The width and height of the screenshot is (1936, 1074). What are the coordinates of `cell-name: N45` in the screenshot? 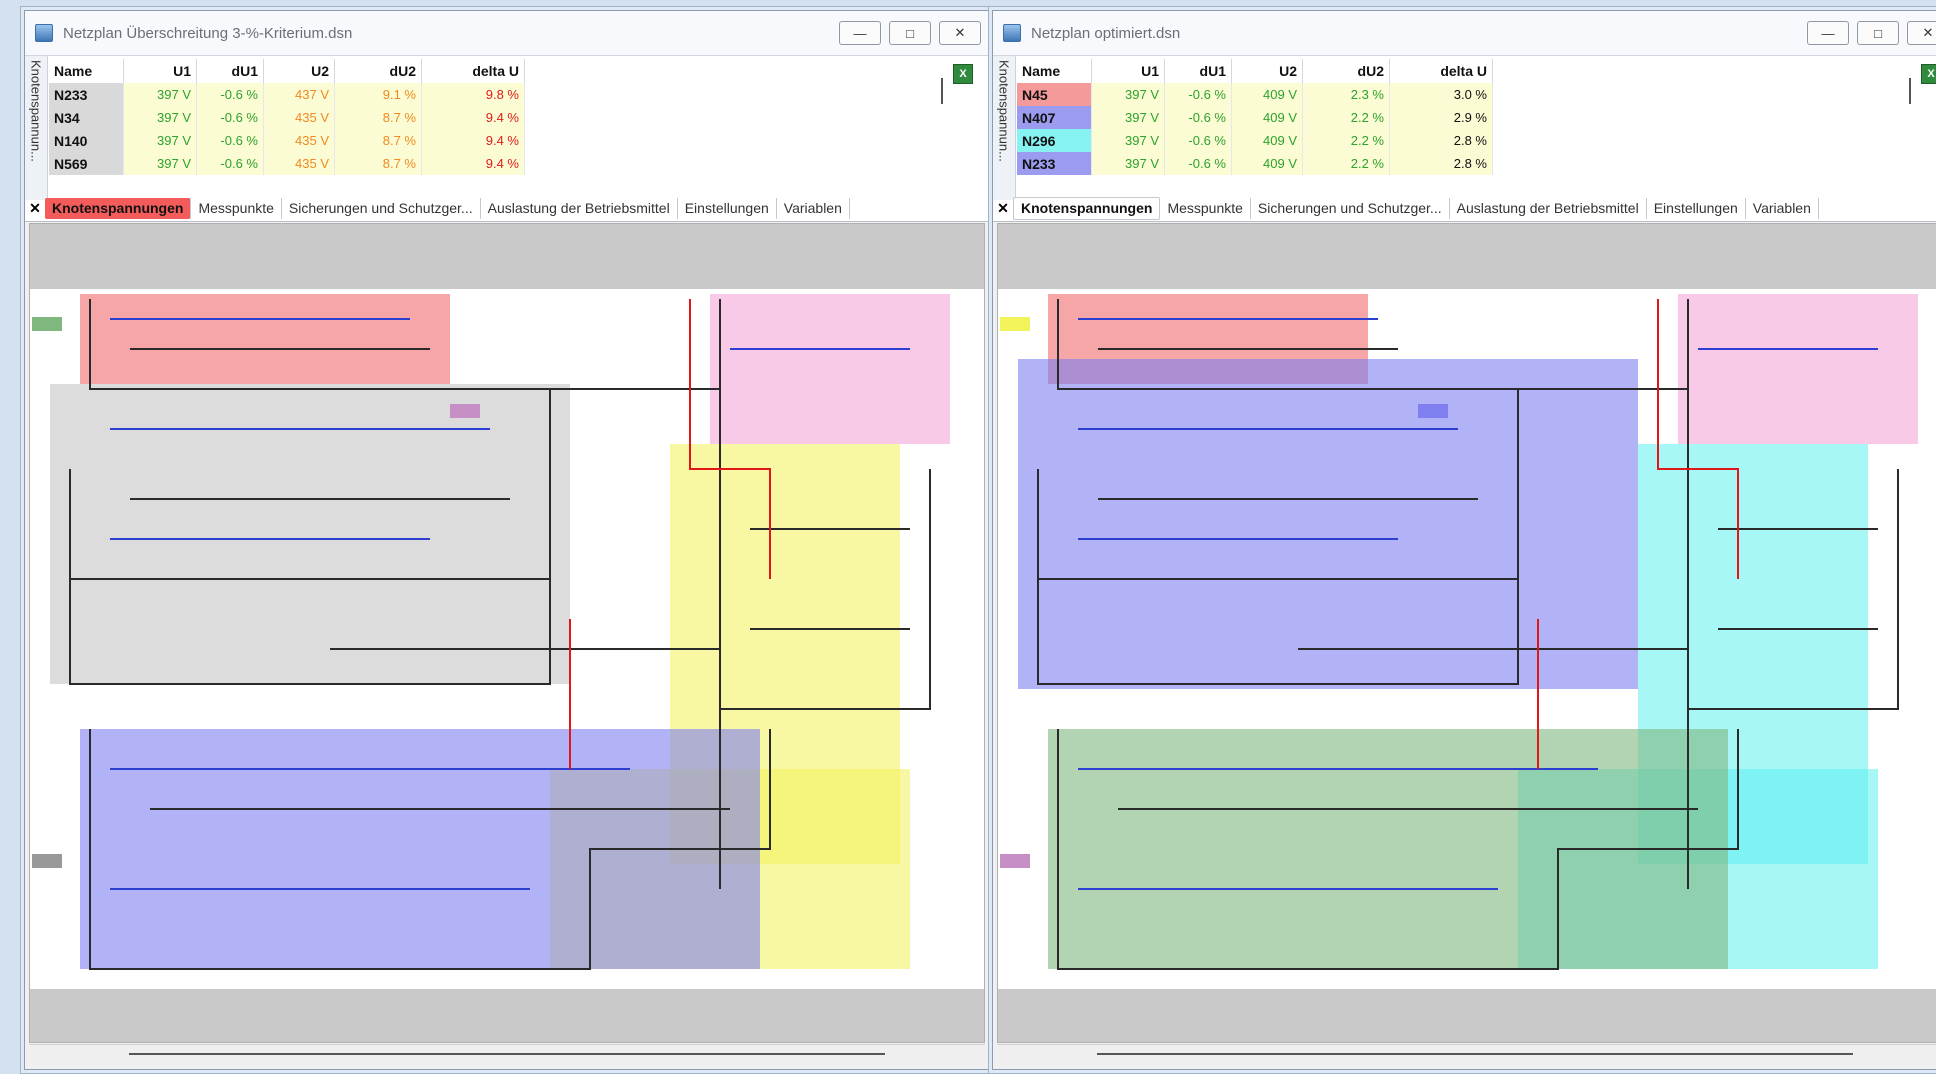 It's located at (1054, 94).